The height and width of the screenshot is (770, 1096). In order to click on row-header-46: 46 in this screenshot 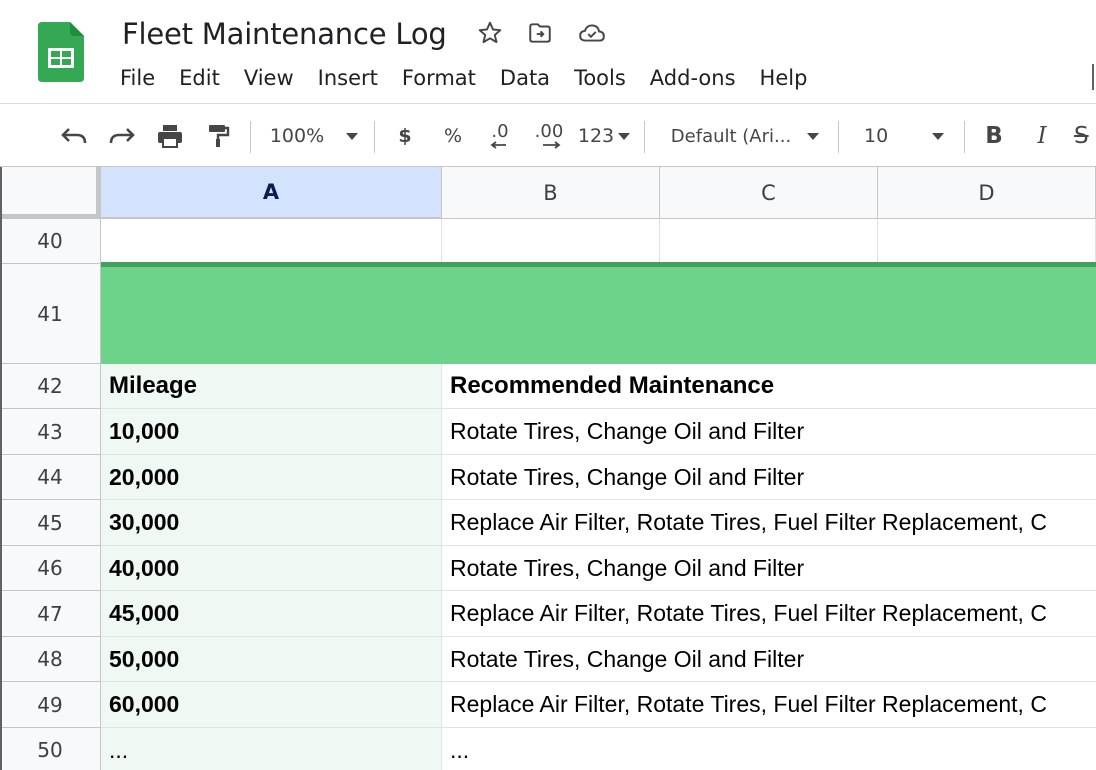, I will do `click(50, 568)`.